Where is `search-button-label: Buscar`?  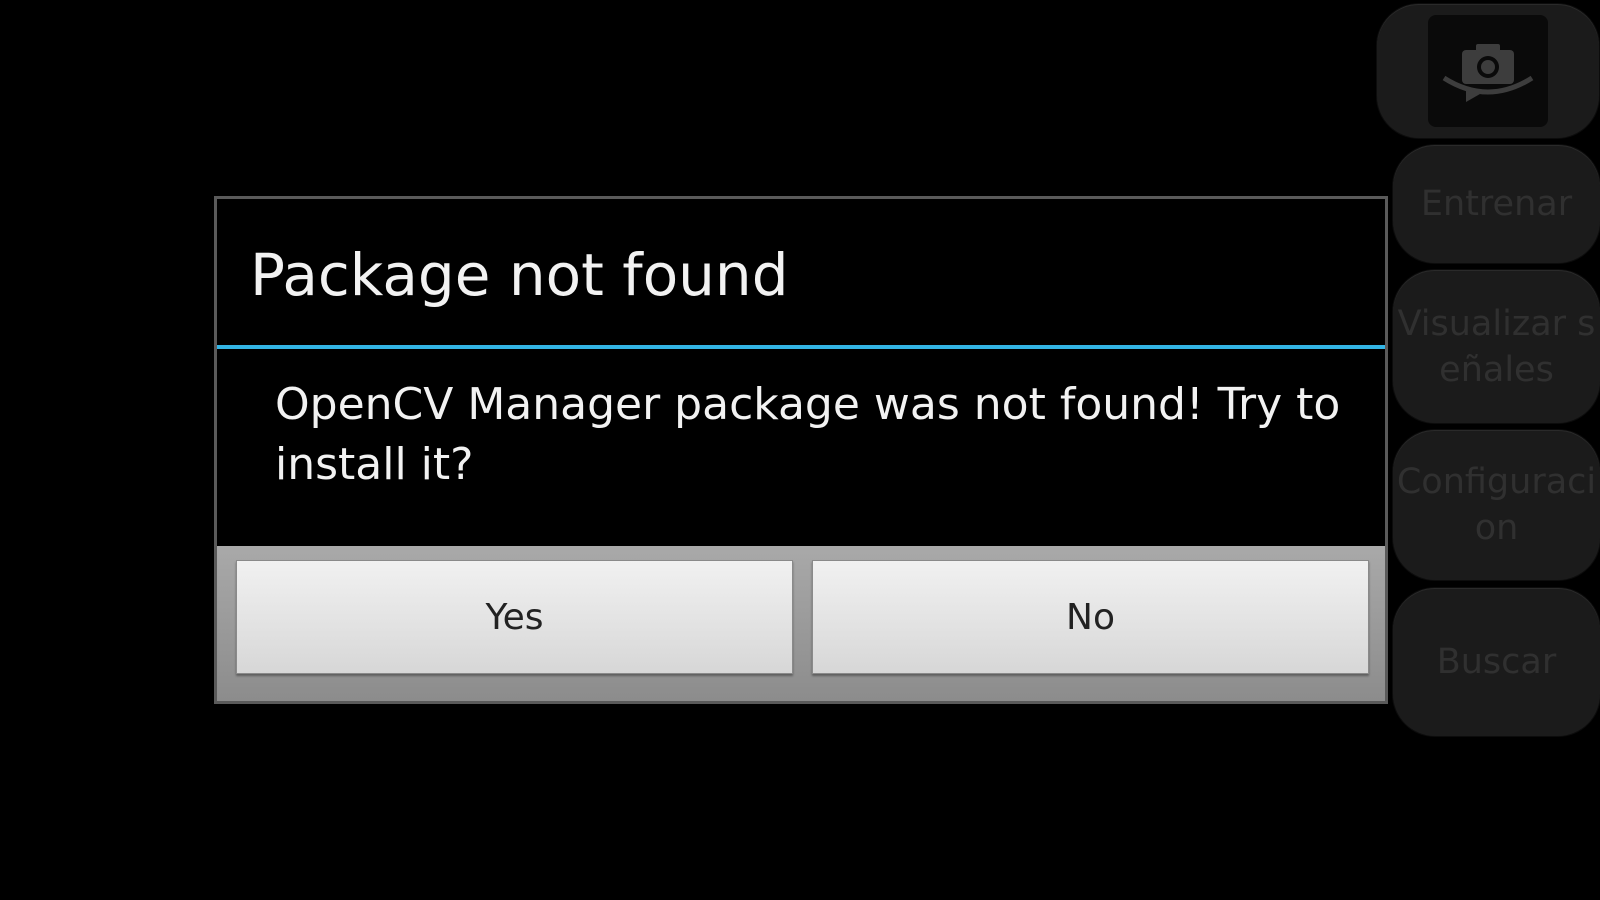 search-button-label: Buscar is located at coordinates (1496, 662).